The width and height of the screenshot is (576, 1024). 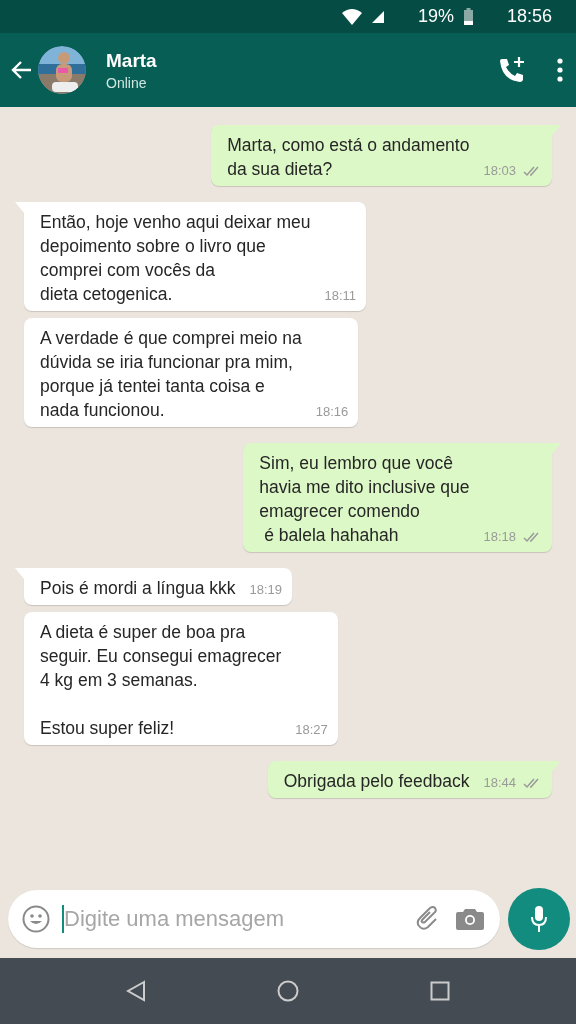 What do you see at coordinates (377, 16) in the screenshot?
I see `signal-icon` at bounding box center [377, 16].